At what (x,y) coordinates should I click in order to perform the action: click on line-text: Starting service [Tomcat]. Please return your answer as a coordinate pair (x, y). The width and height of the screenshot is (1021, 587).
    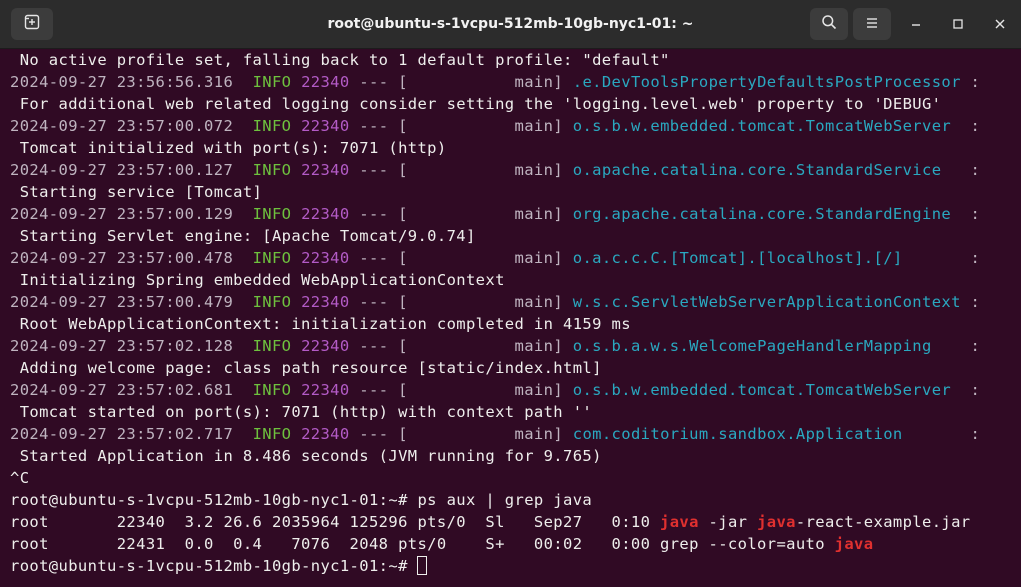
    Looking at the image, I should click on (136, 192).